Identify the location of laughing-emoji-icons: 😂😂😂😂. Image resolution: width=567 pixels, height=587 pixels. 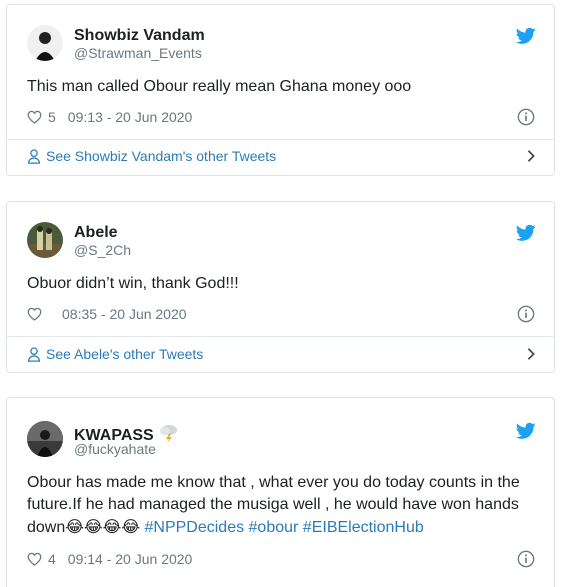
(103, 526).